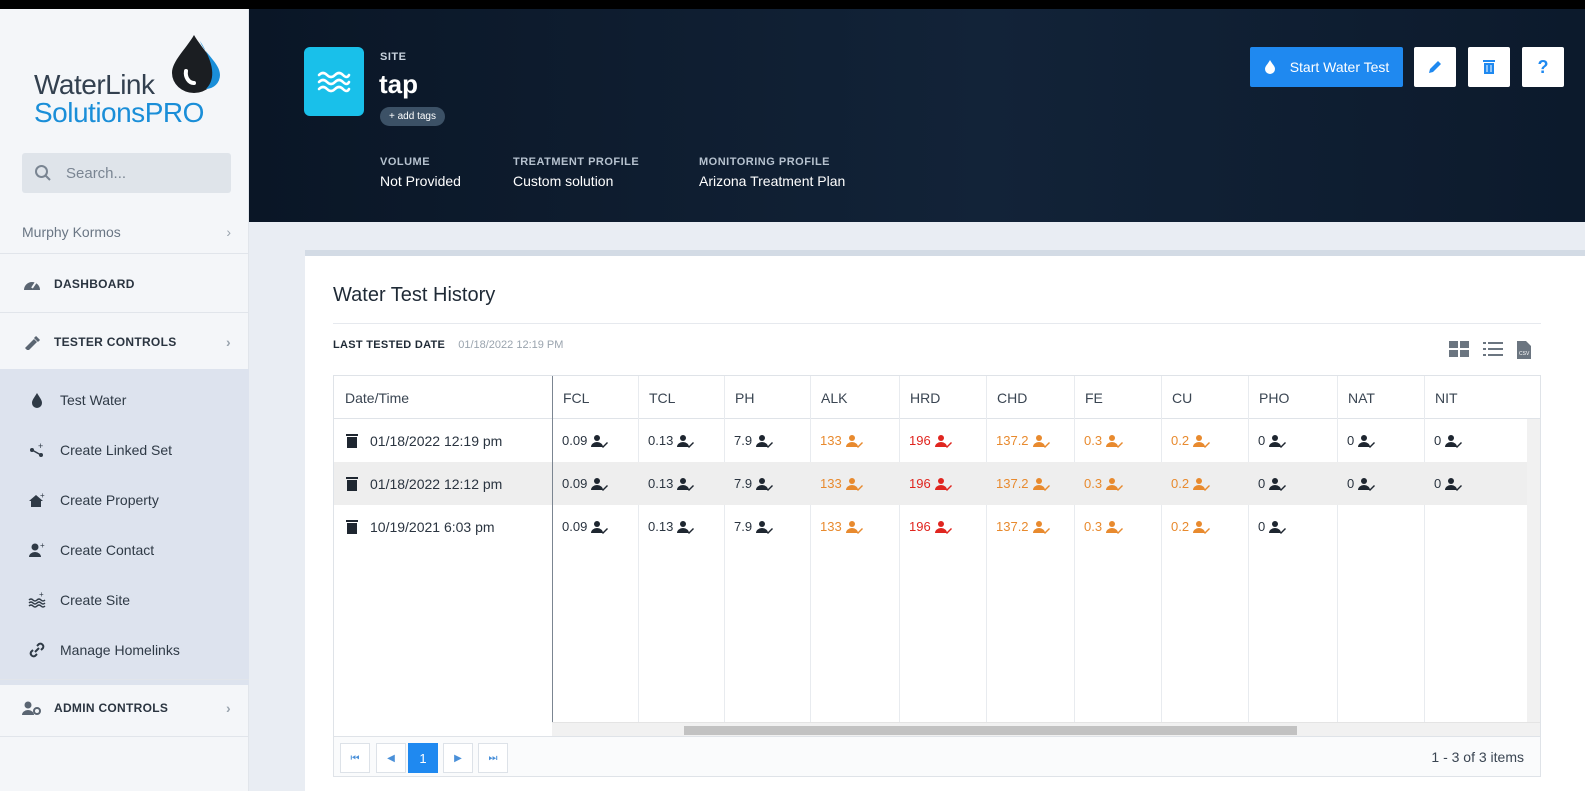 This screenshot has height=791, width=1585. I want to click on help-button: ?, so click(1543, 67).